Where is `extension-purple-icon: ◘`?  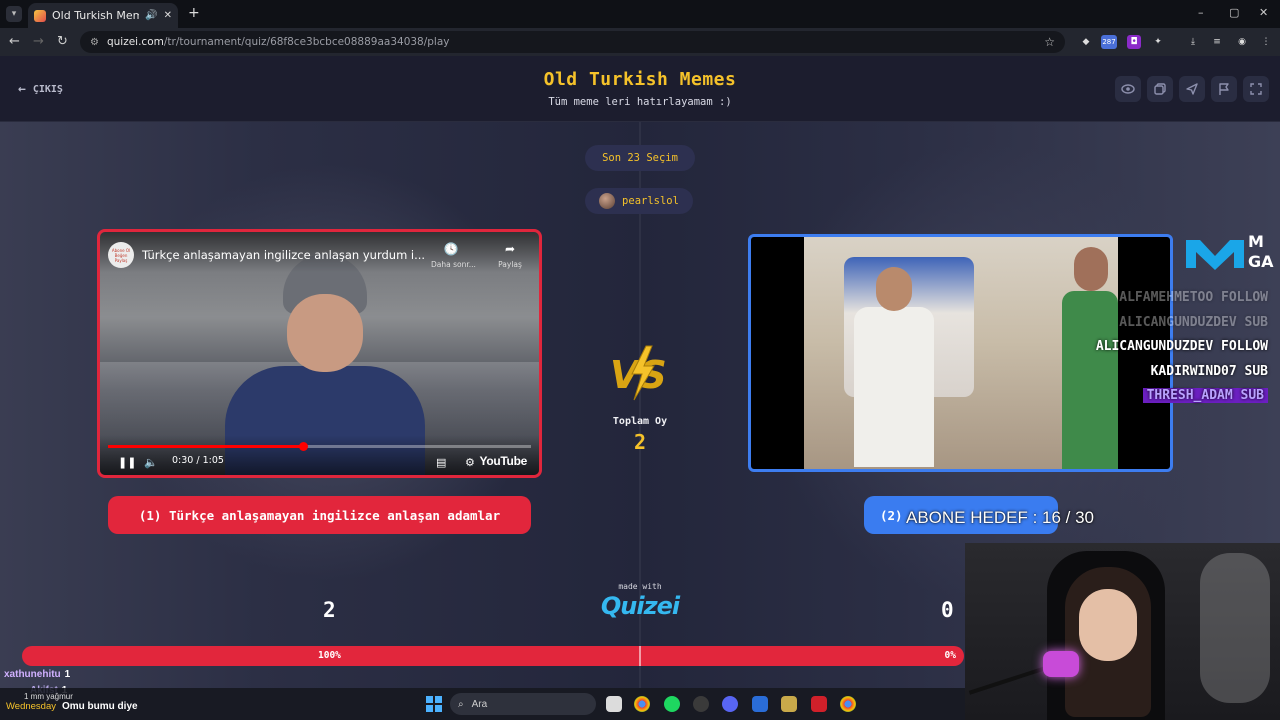
extension-purple-icon: ◘ is located at coordinates (1134, 42).